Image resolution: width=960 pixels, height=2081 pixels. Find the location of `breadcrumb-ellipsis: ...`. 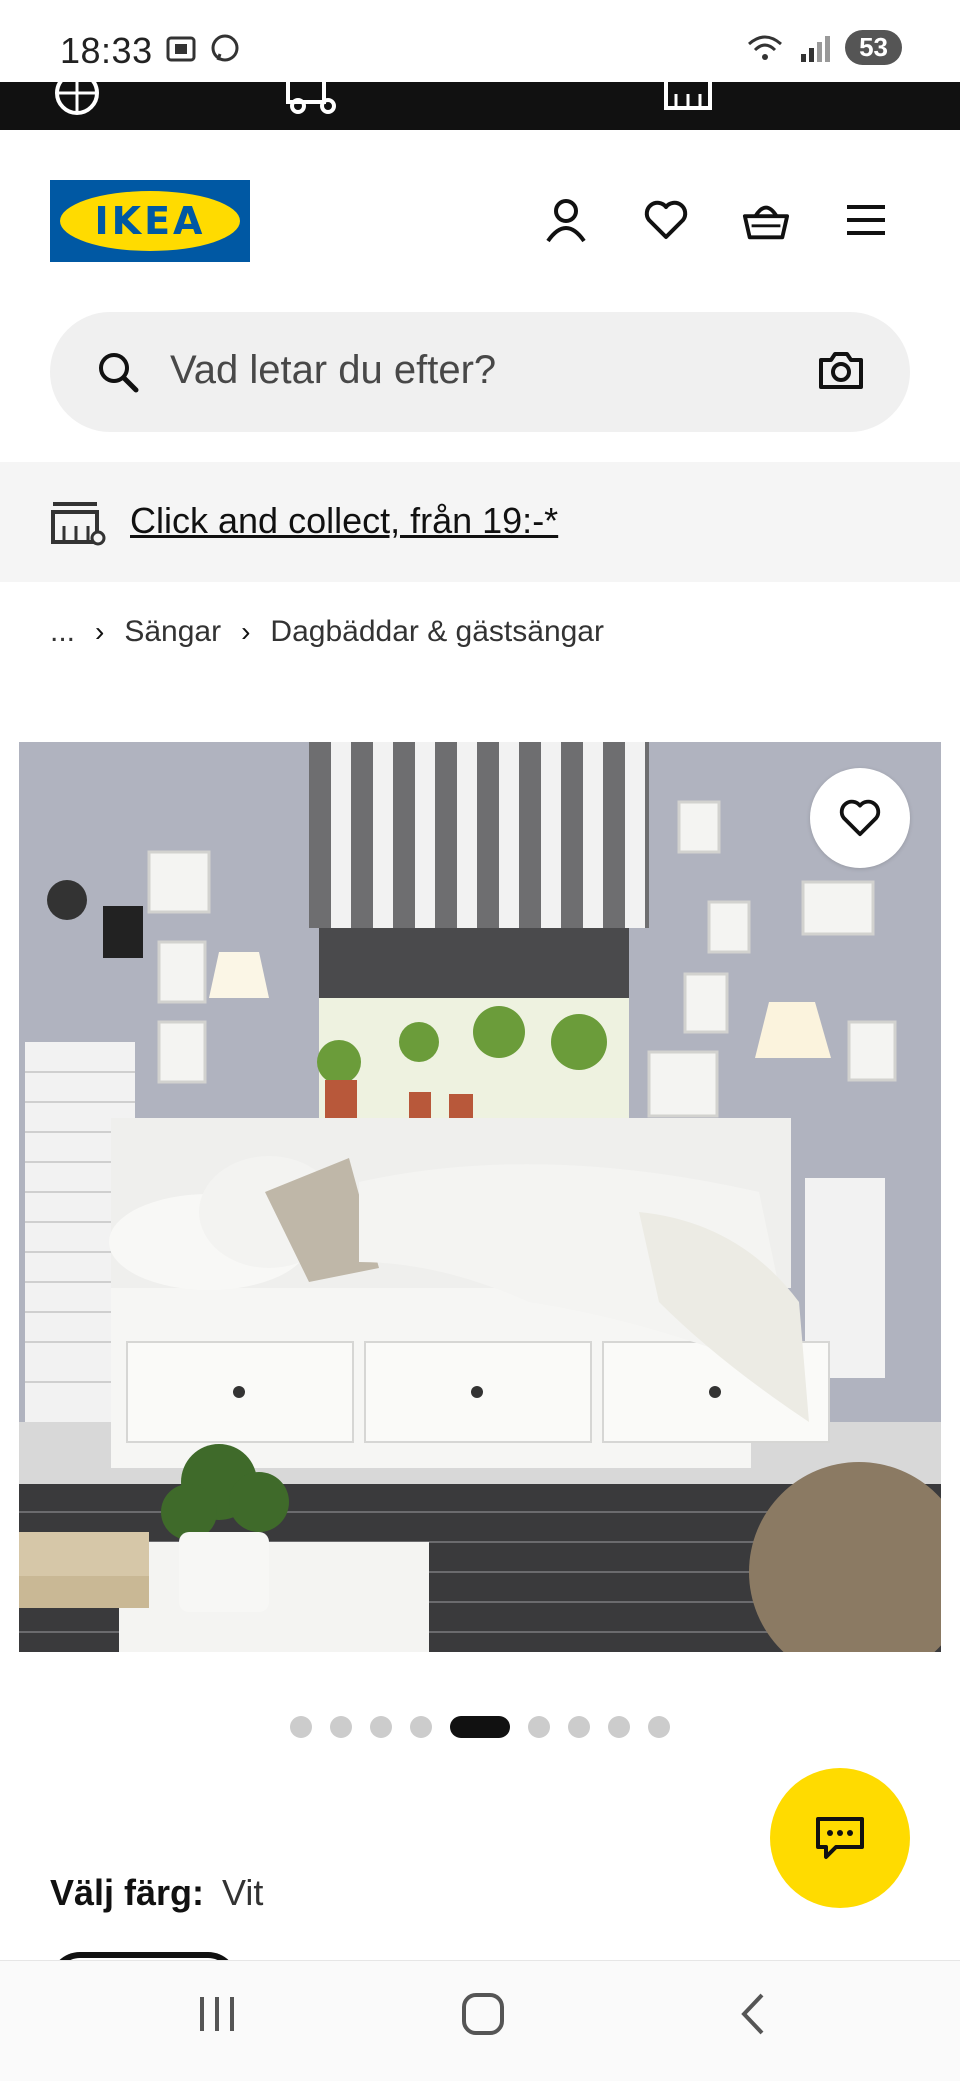

breadcrumb-ellipsis: ... is located at coordinates (62, 632).